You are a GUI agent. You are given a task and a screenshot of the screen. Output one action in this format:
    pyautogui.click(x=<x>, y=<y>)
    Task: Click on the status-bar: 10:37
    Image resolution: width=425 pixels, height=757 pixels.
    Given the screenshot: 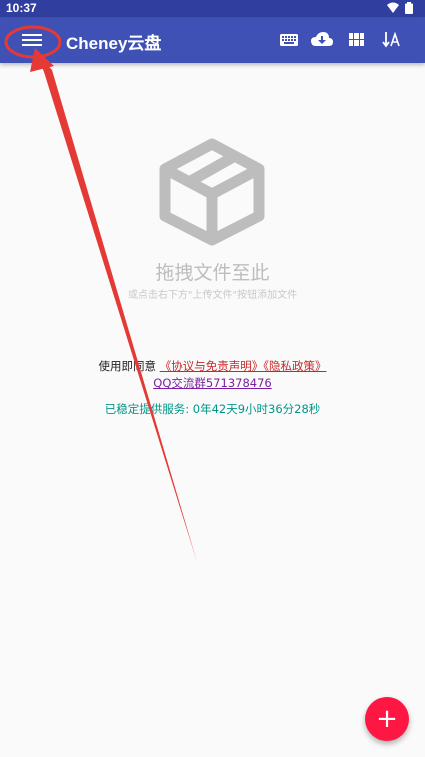 What is the action you would take?
    pyautogui.click(x=212, y=8)
    